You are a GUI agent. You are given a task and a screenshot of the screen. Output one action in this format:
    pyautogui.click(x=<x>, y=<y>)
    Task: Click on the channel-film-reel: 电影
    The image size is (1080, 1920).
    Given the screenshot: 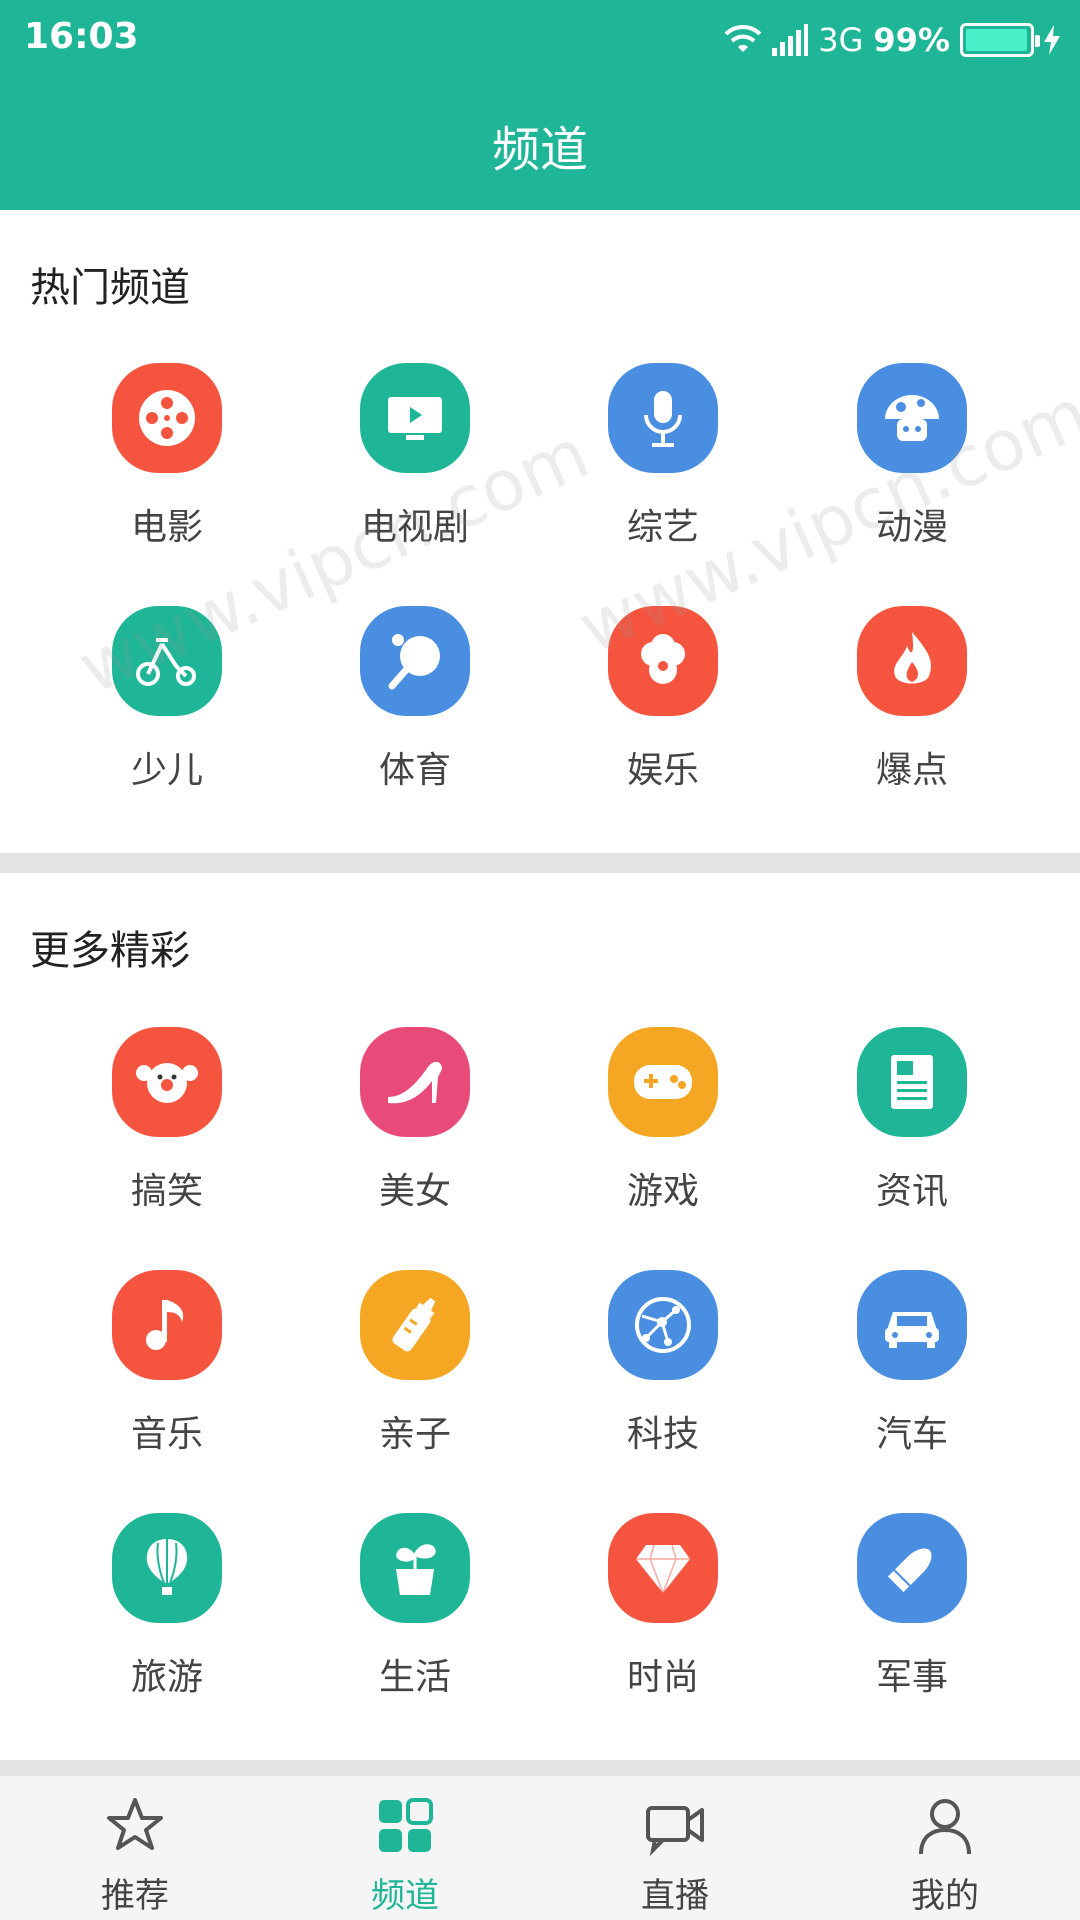 What is the action you would take?
    pyautogui.click(x=167, y=463)
    